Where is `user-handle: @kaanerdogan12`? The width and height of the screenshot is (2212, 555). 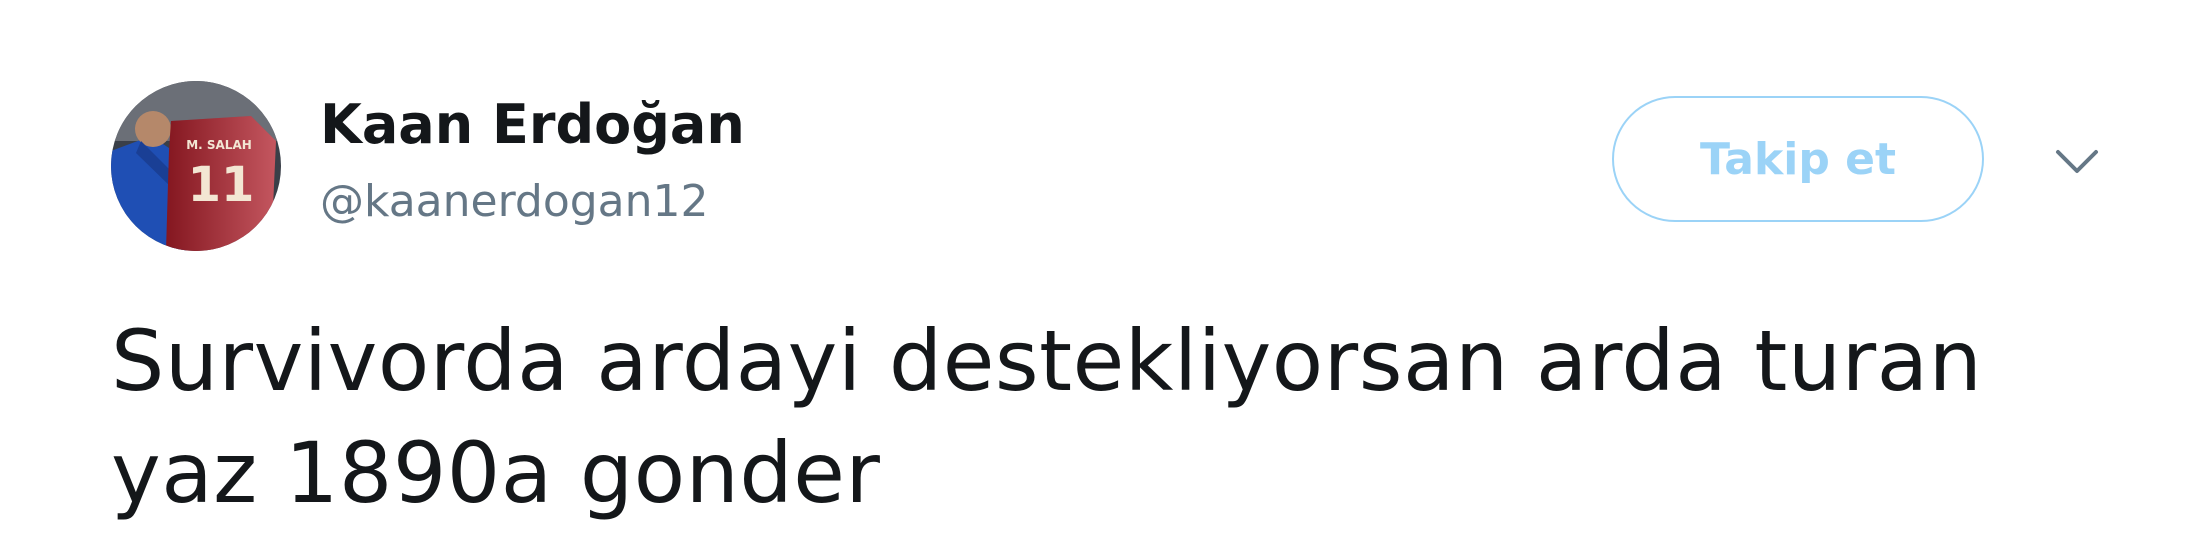 user-handle: @kaanerdogan12 is located at coordinates (514, 202).